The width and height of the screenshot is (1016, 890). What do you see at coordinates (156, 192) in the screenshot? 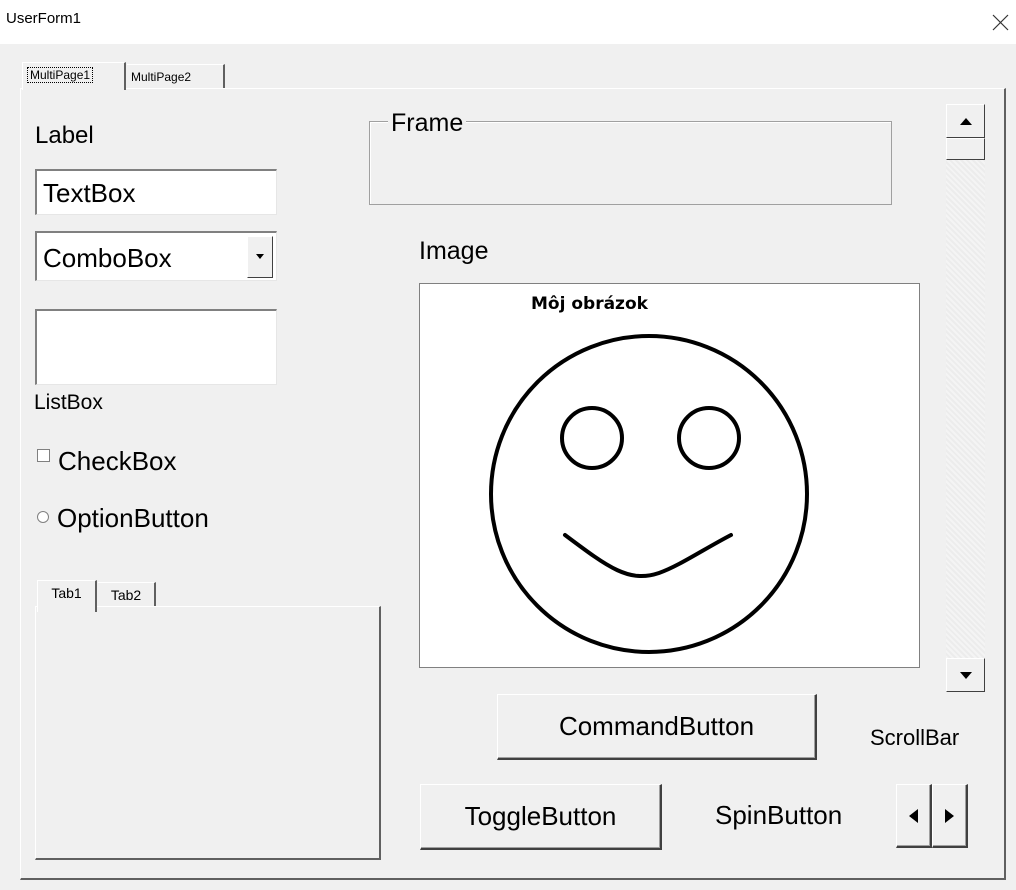
I see `textbox-input: TextBox` at bounding box center [156, 192].